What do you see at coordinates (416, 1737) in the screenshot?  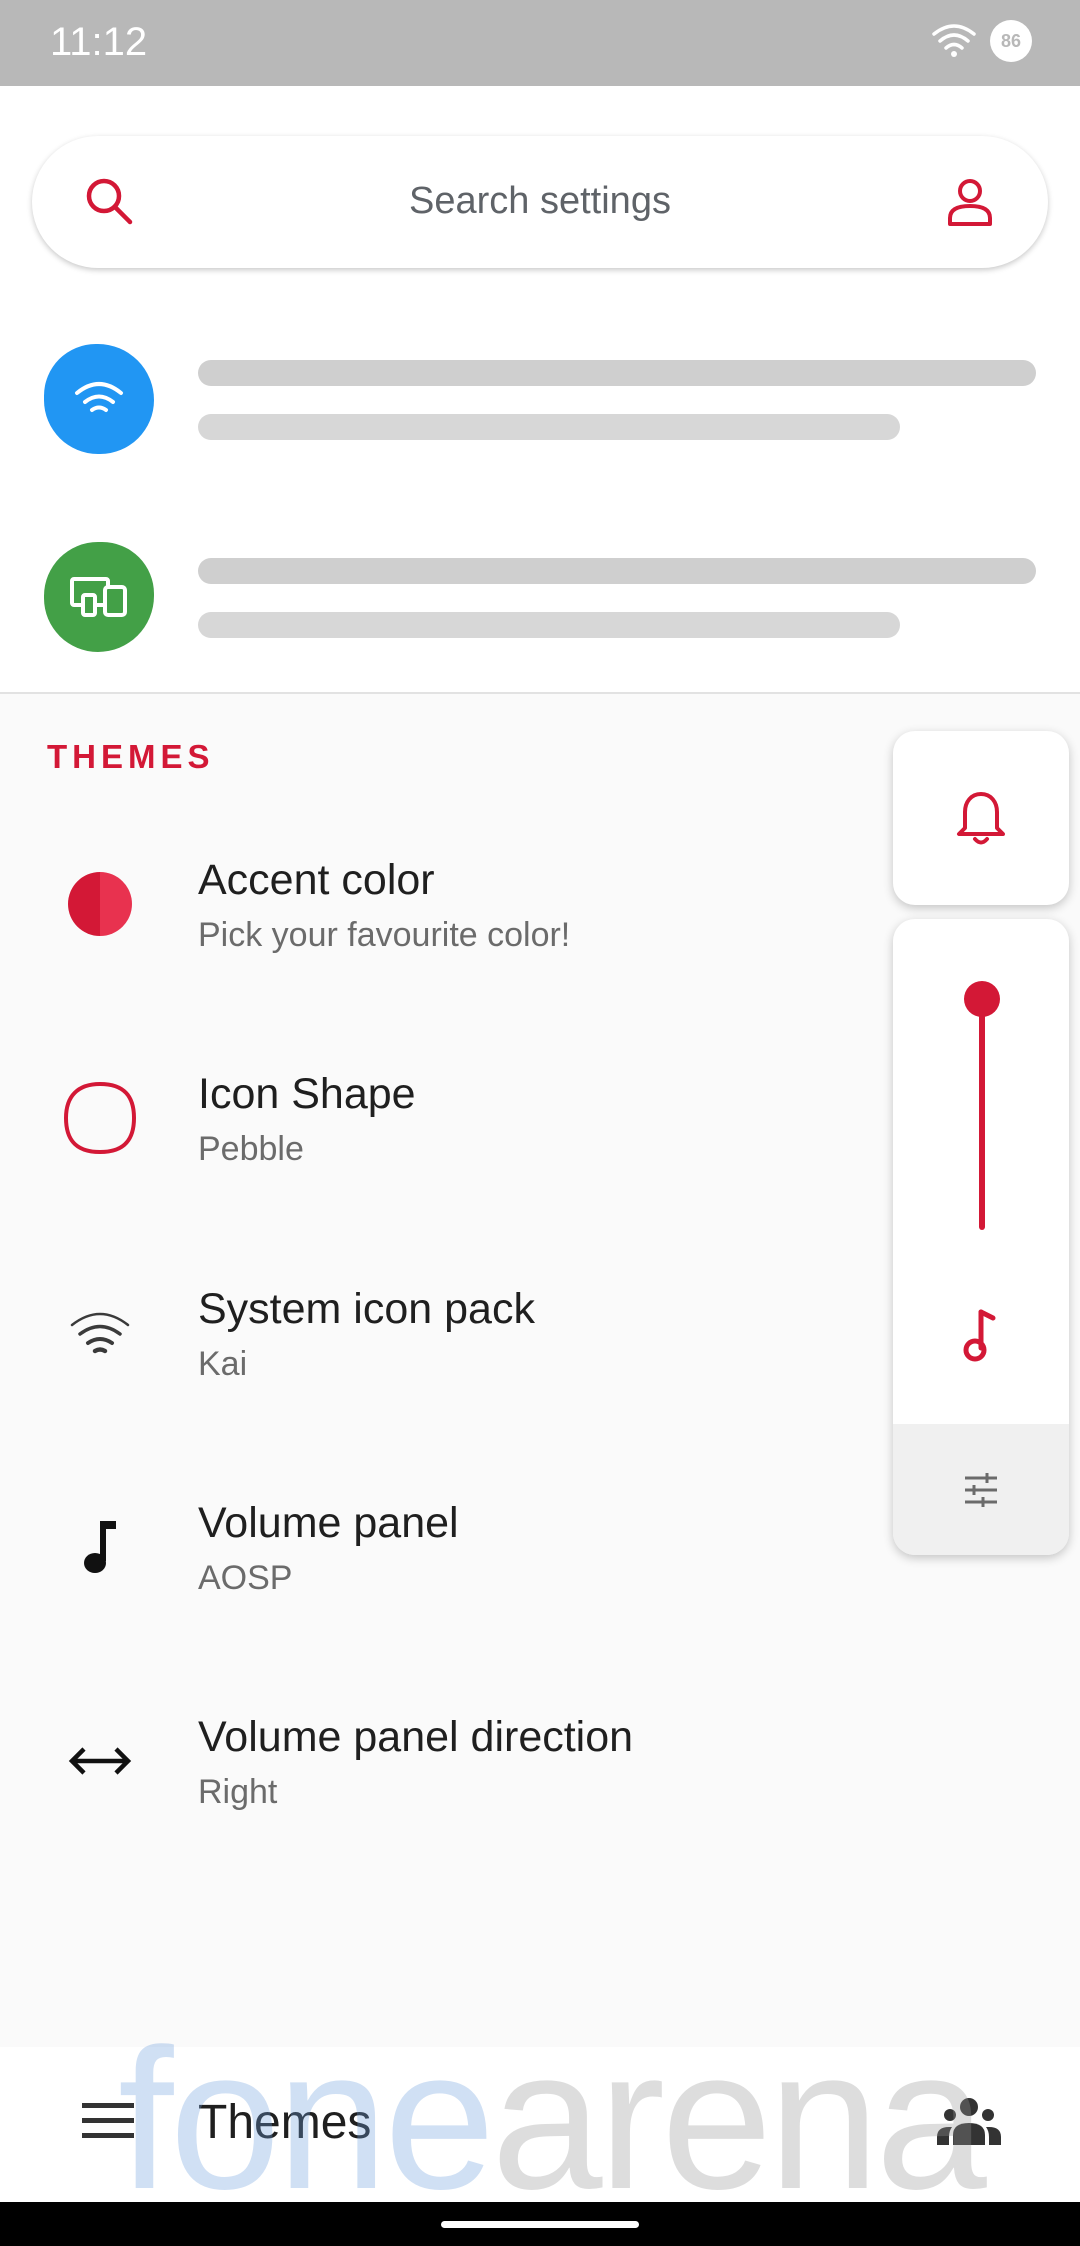 I see `setting-title: Volume panel direction` at bounding box center [416, 1737].